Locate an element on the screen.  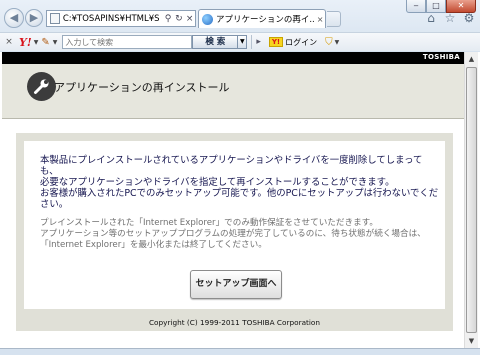
new-tab-button is located at coordinates (334, 19).